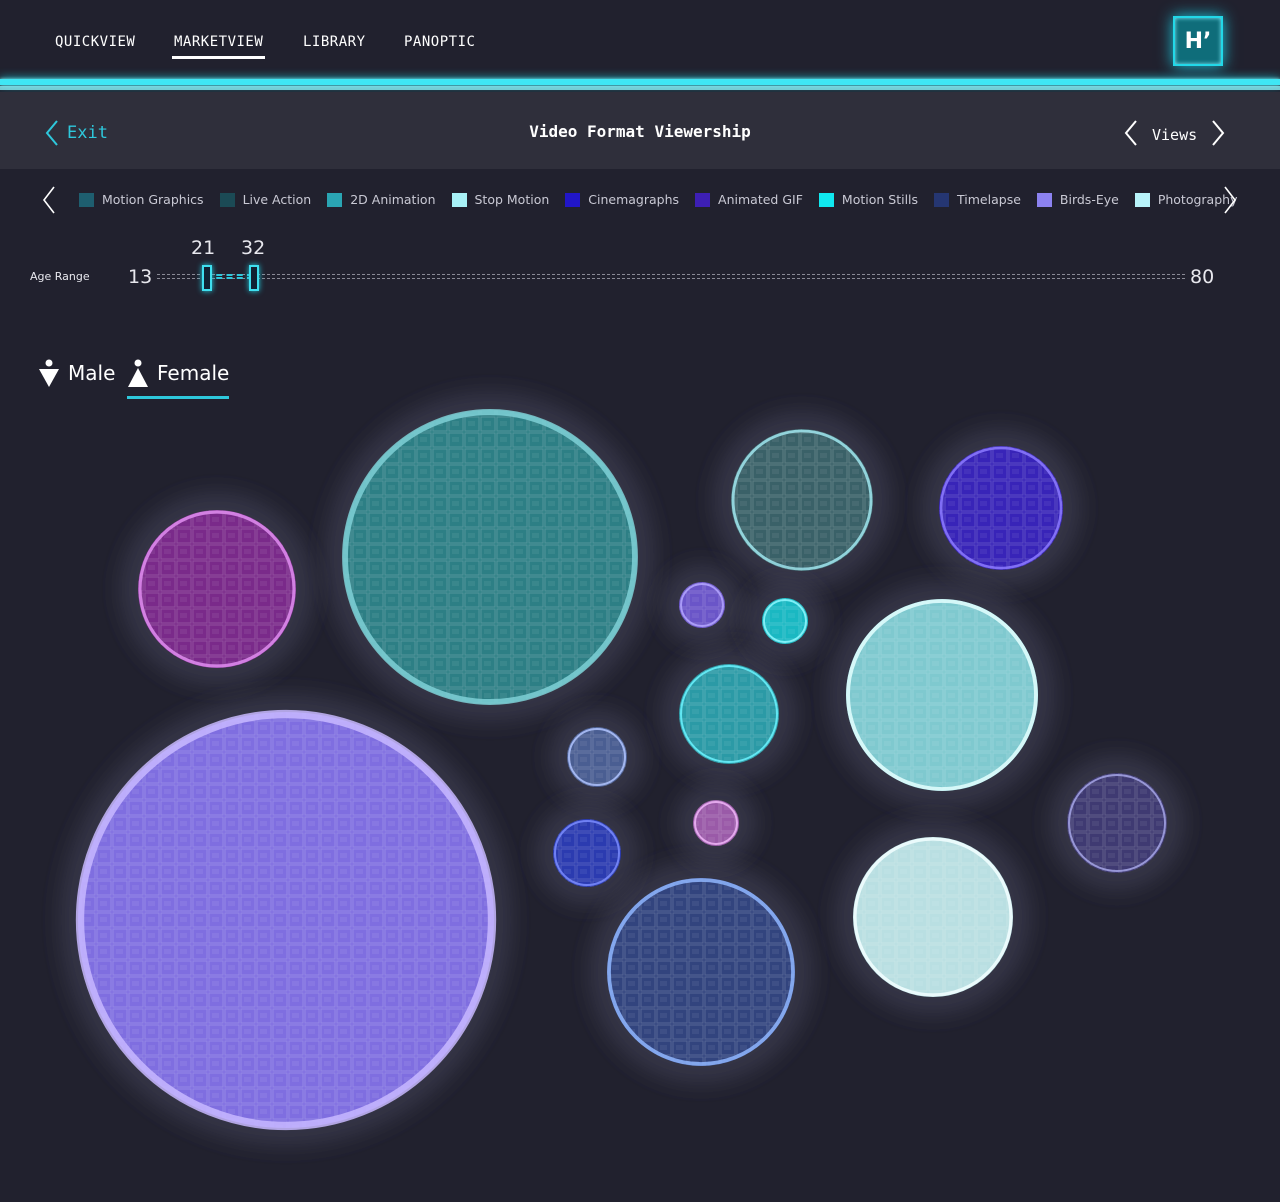  I want to click on bubble-motion-stills, so click(785, 621).